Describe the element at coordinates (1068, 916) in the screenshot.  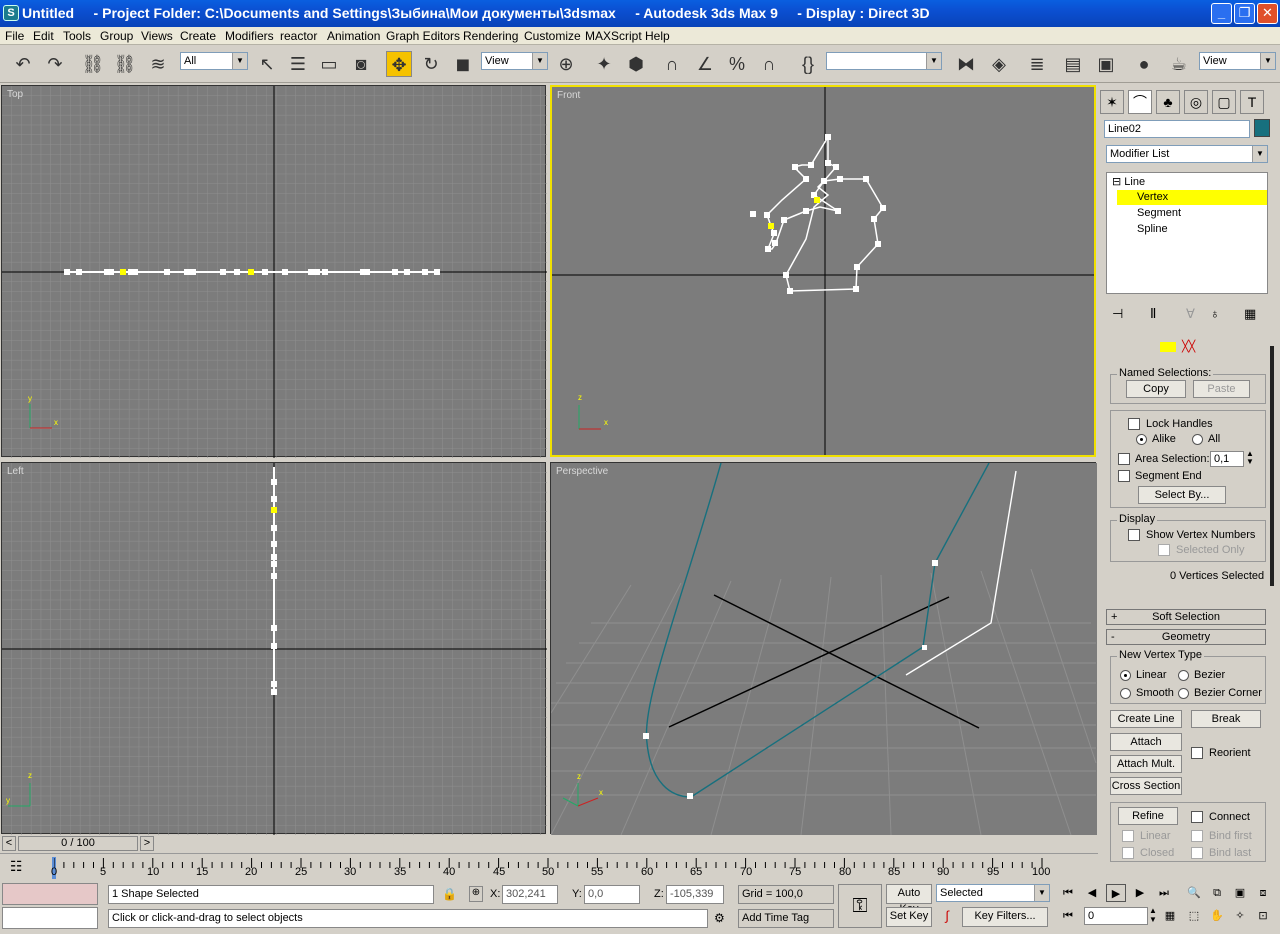
I see `key-mode-toggle-icon: ⏮` at that location.